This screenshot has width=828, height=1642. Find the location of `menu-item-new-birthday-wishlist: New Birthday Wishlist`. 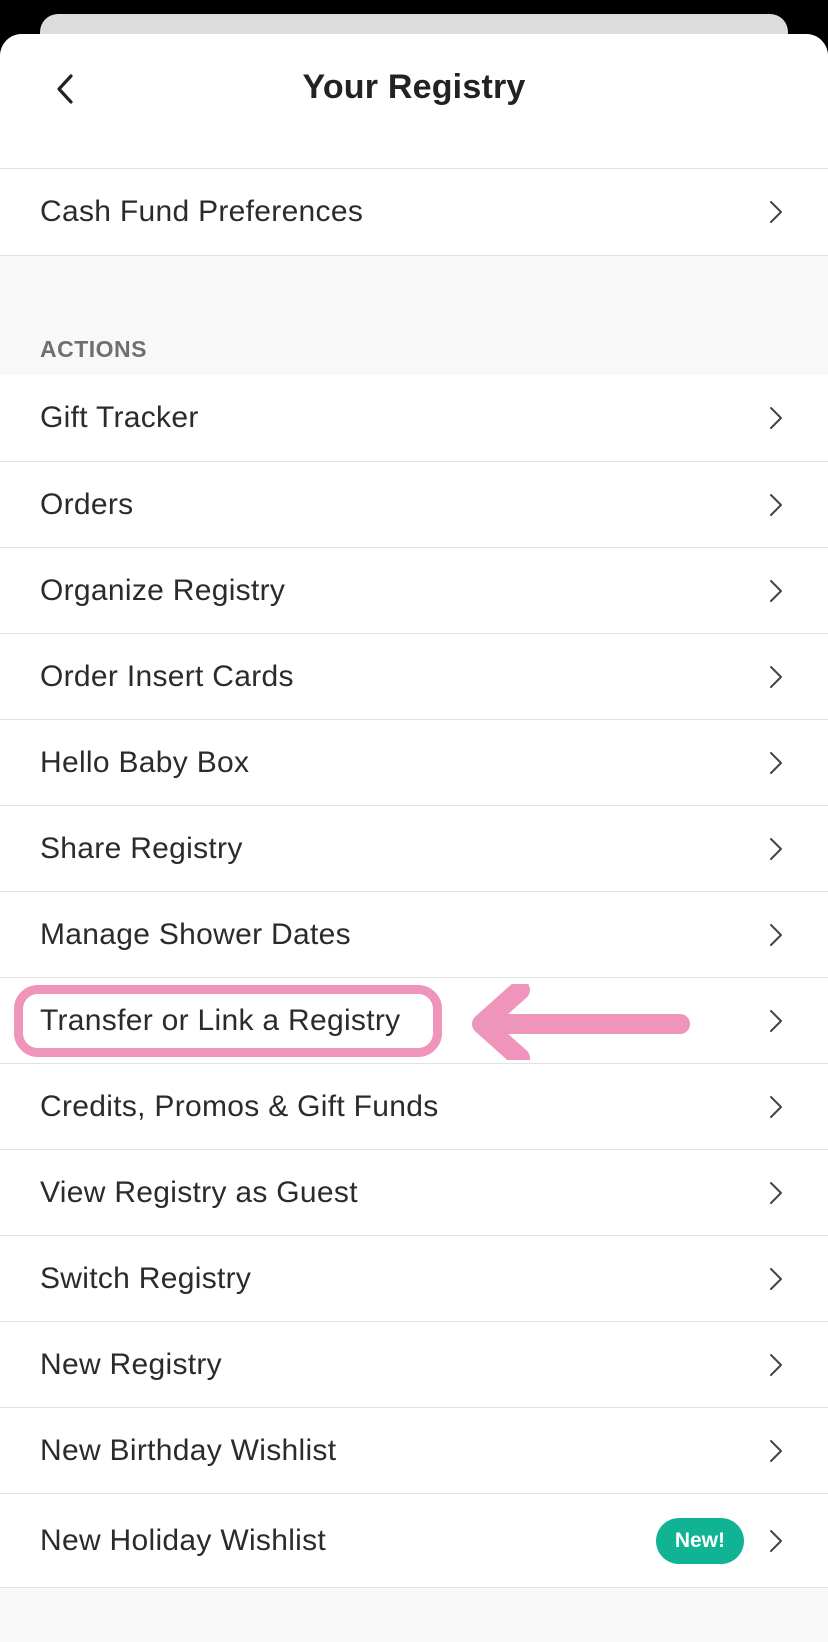

menu-item-new-birthday-wishlist: New Birthday Wishlist is located at coordinates (414, 1450).